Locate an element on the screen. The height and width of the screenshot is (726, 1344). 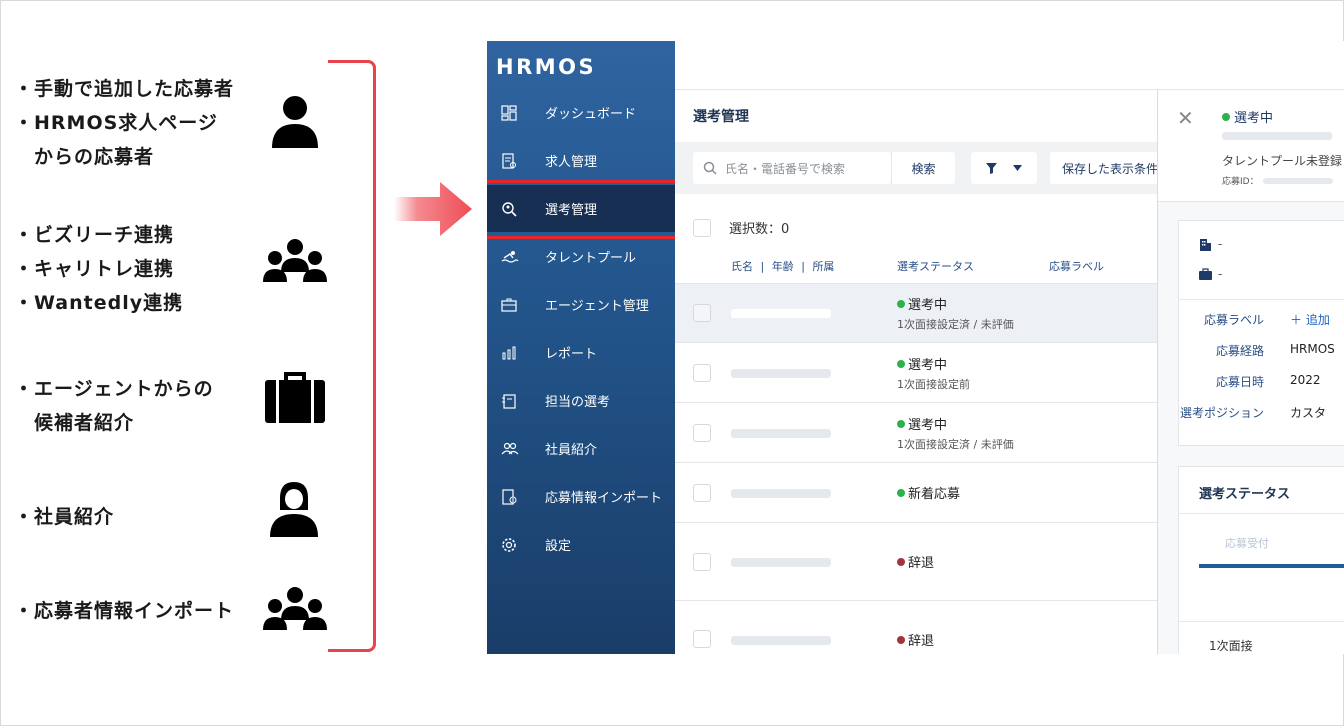
nav-item-dashboard: ダッシュボード is located at coordinates (581, 112).